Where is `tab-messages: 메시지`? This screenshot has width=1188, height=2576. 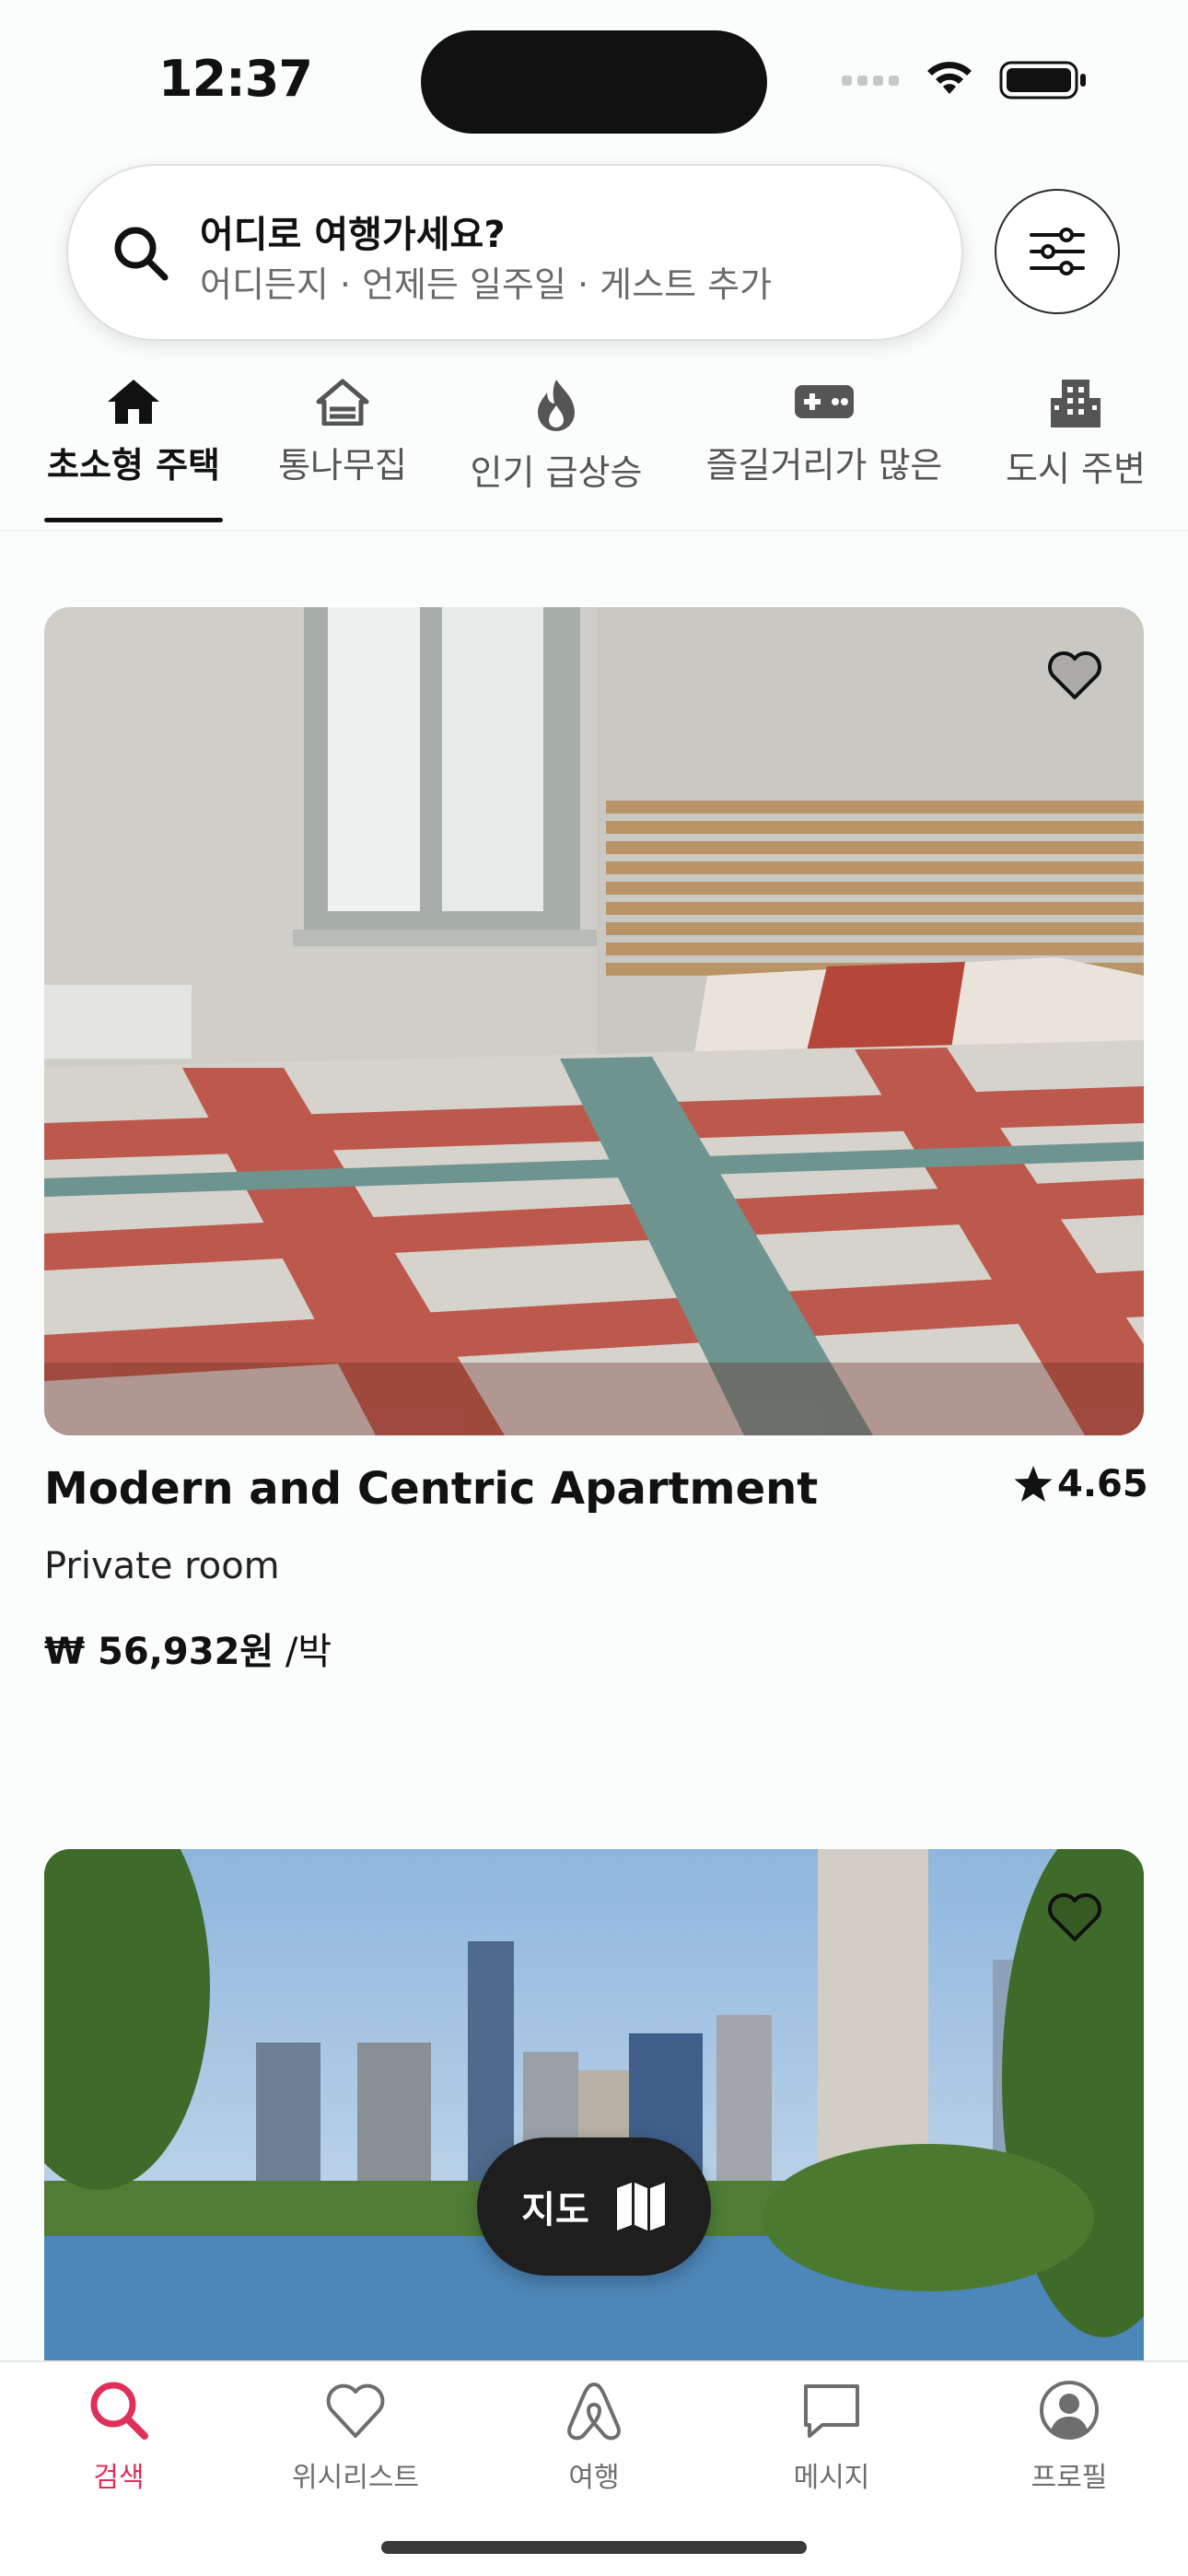 tab-messages: 메시지 is located at coordinates (832, 2437).